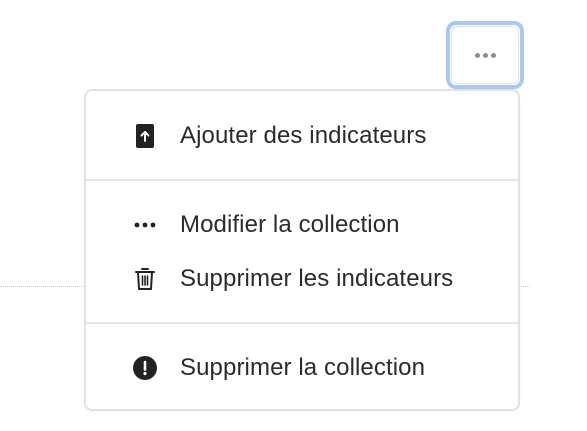 The image size is (587, 431). I want to click on more-actions-button, so click(485, 55).